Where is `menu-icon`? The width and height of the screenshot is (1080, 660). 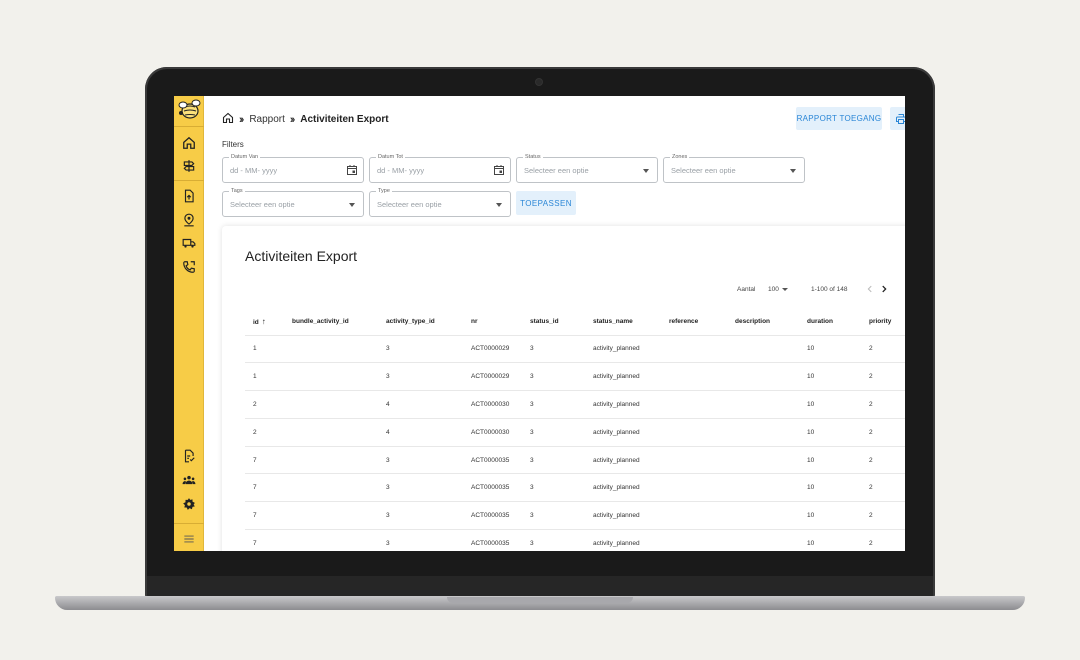 menu-icon is located at coordinates (189, 539).